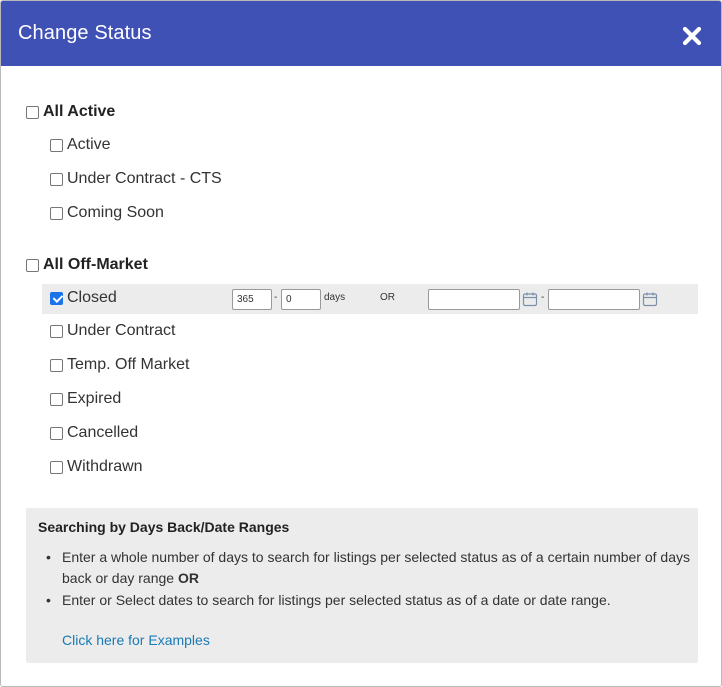 This screenshot has width=722, height=687. Describe the element at coordinates (164, 527) in the screenshot. I see `help-title: Searching by Days Back/Date Ranges` at that location.